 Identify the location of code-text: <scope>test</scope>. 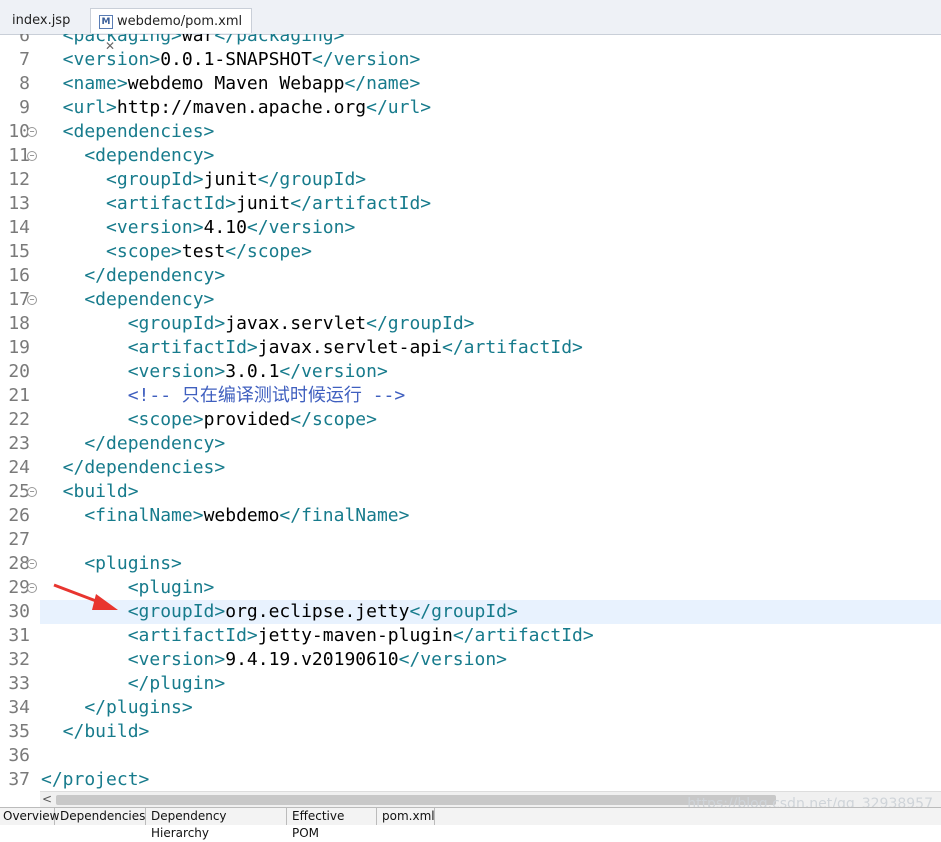
(176, 252).